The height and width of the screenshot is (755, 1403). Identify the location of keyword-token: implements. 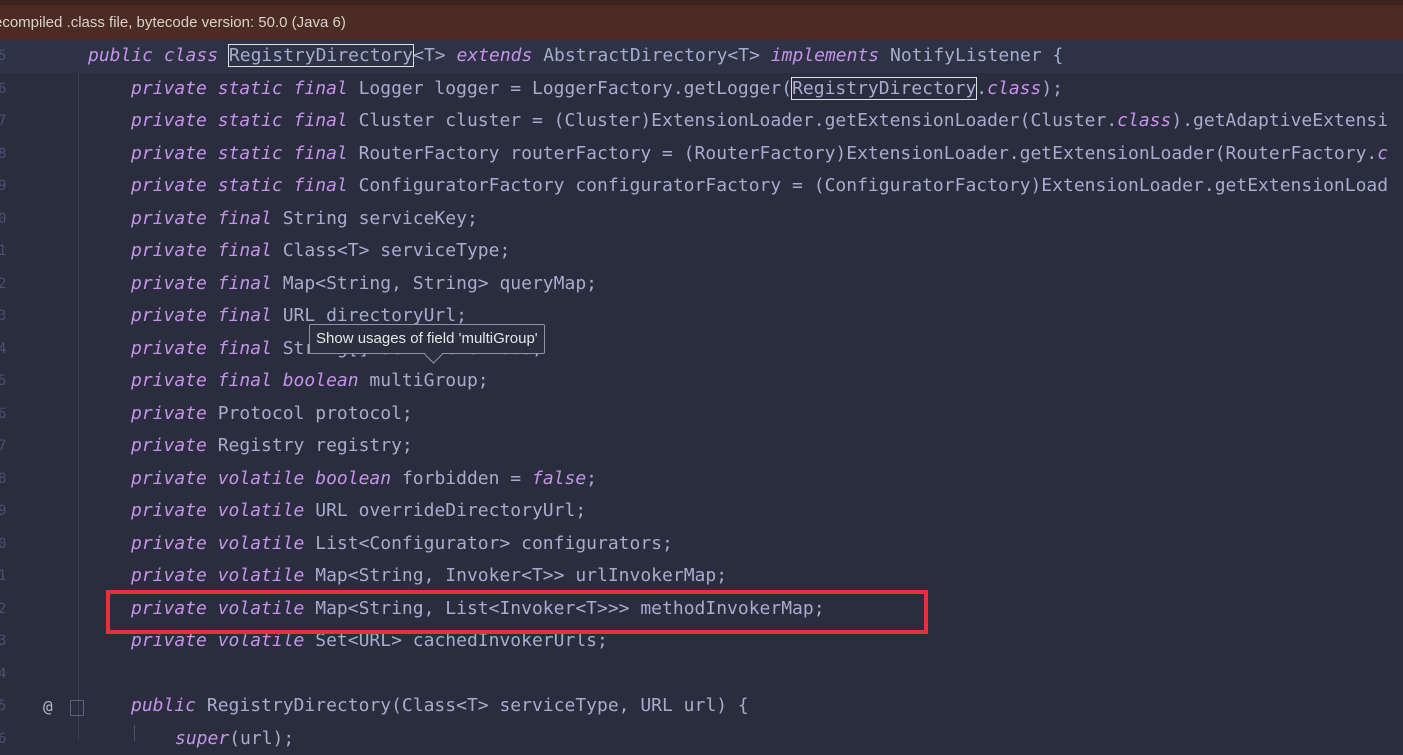
(830, 55).